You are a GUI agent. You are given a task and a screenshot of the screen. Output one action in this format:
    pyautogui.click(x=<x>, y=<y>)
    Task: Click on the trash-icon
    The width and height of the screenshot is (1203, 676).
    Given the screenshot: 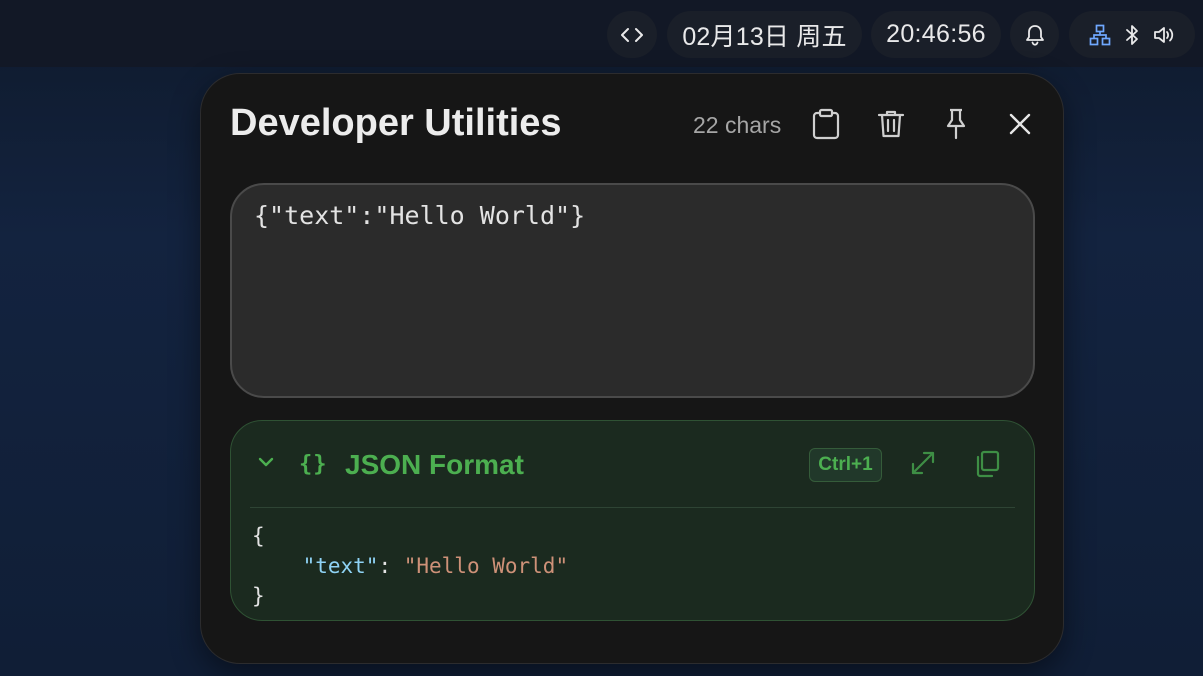 What is the action you would take?
    pyautogui.click(x=891, y=124)
    